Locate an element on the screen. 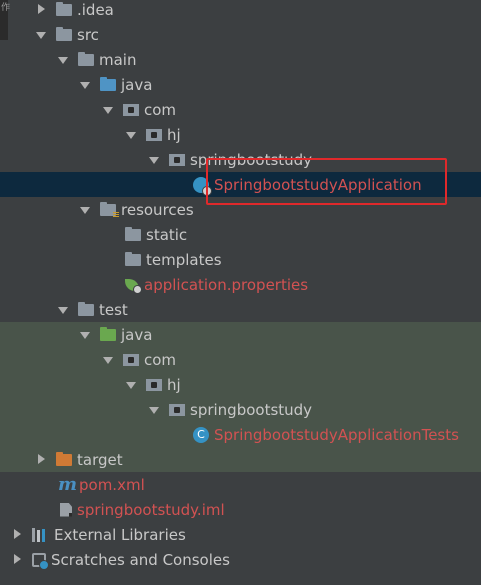  tree-item-iml: springbootstudy.iml is located at coordinates (240, 509).